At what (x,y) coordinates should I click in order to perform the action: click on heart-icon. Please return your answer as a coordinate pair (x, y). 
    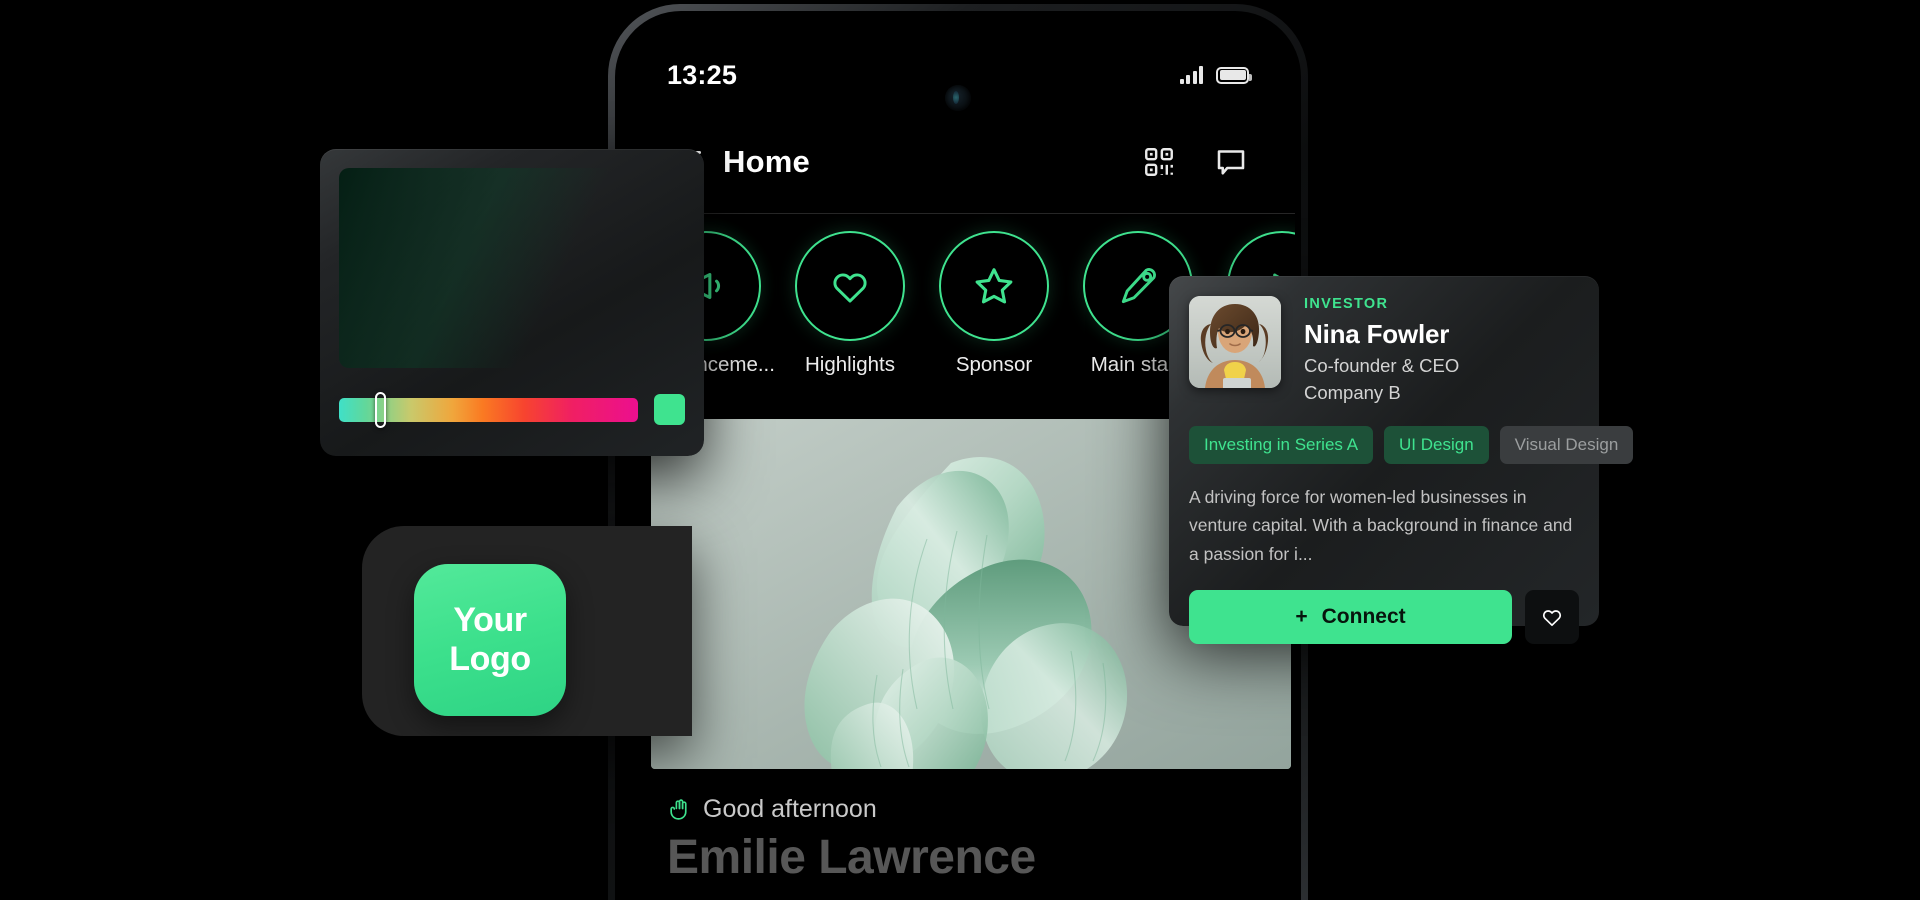
    Looking at the image, I should click on (850, 288).